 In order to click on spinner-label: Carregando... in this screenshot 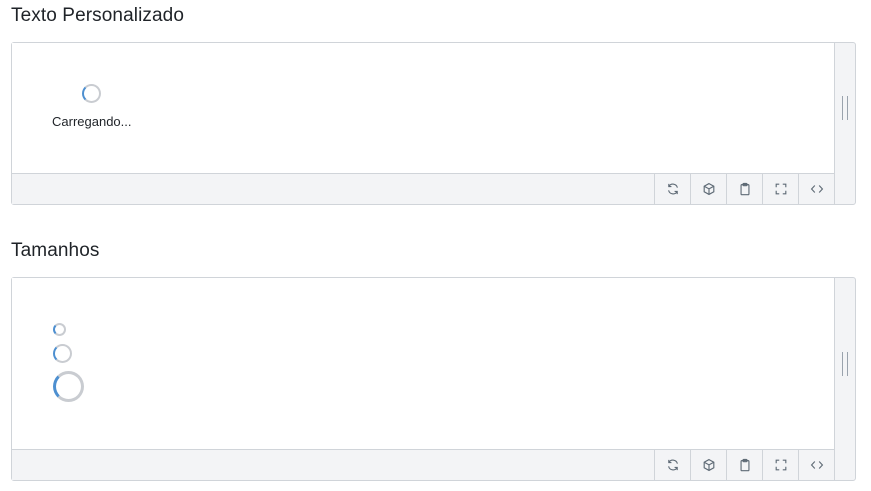, I will do `click(92, 121)`.